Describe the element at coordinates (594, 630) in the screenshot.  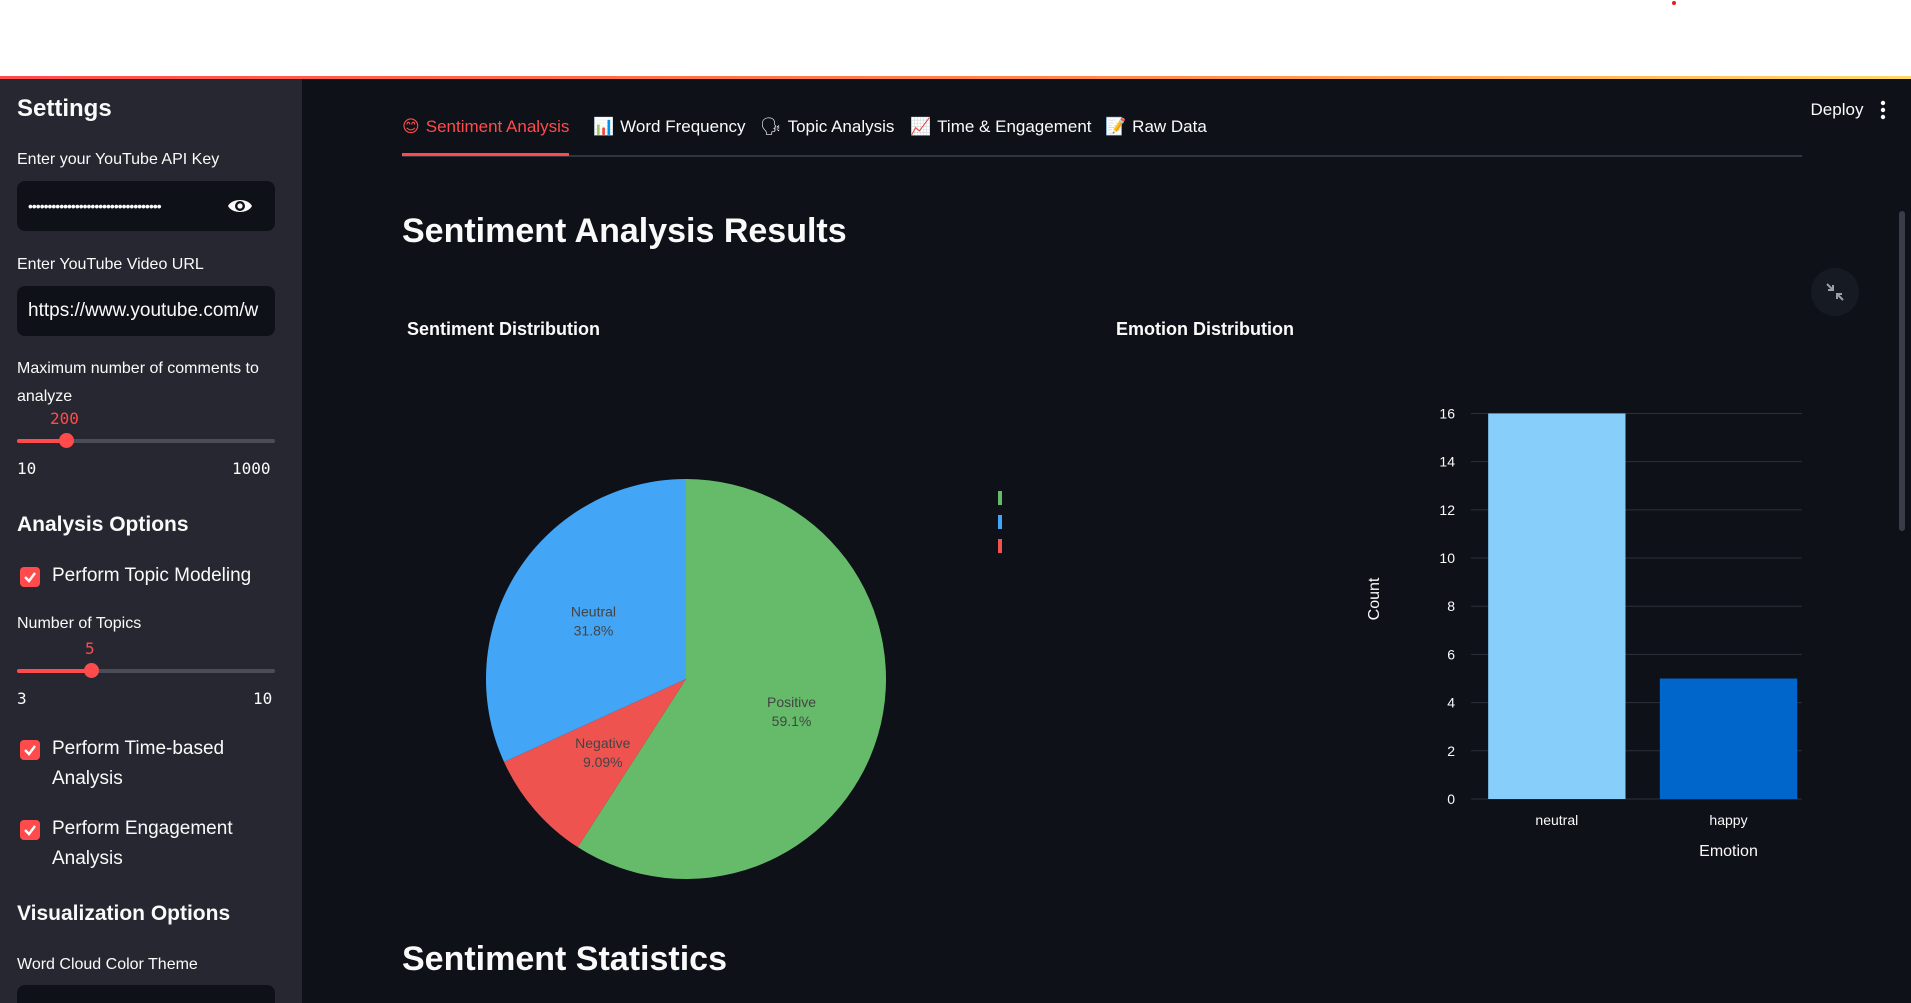
I see `pie-percent-label: 31.8%` at that location.